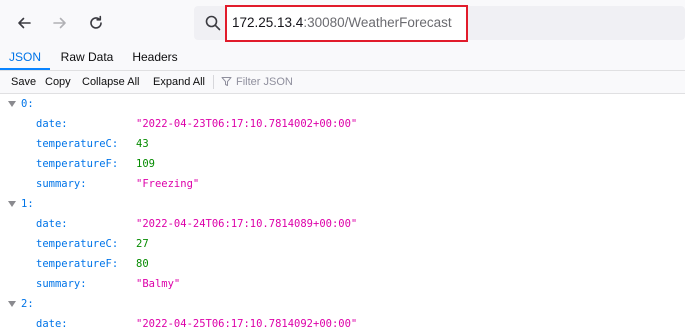 Image resolution: width=685 pixels, height=334 pixels. Describe the element at coordinates (213, 23) in the screenshot. I see `search-icon` at that location.